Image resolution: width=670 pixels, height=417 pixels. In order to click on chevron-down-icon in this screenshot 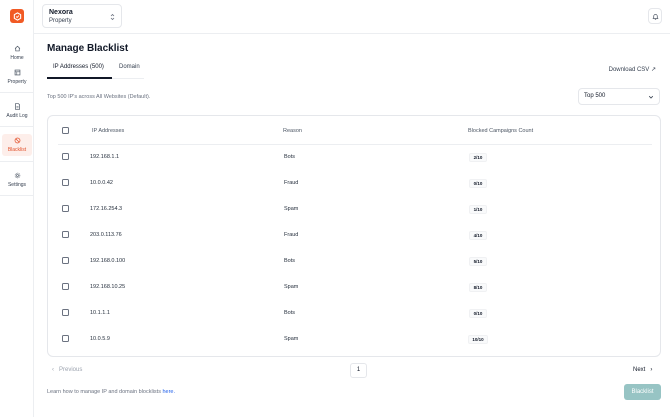, I will do `click(651, 97)`.